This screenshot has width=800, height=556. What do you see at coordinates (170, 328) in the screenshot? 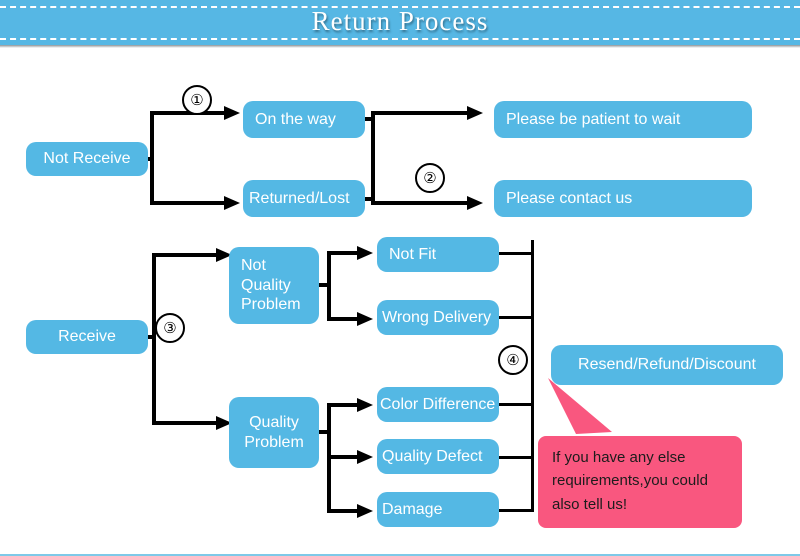
I see `branch-marker-3: ③` at bounding box center [170, 328].